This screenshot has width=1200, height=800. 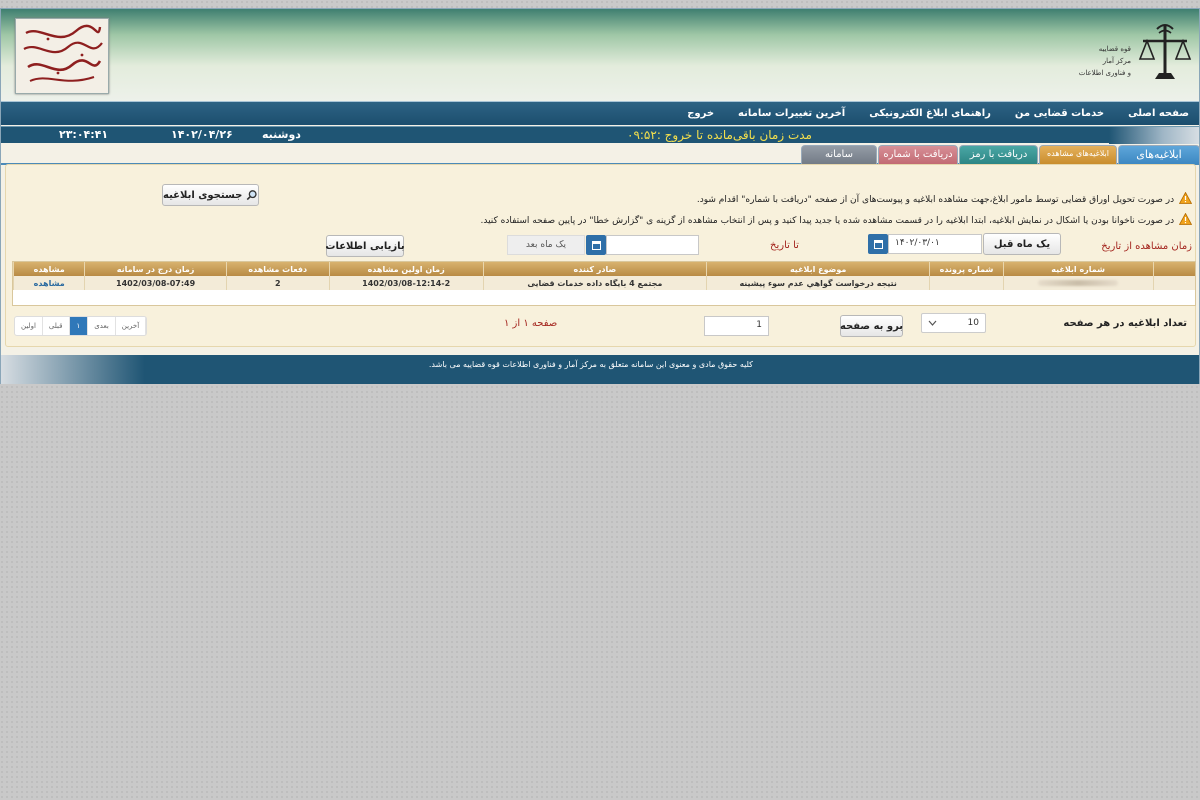 What do you see at coordinates (700, 113) in the screenshot?
I see `nav-logout: خروج` at bounding box center [700, 113].